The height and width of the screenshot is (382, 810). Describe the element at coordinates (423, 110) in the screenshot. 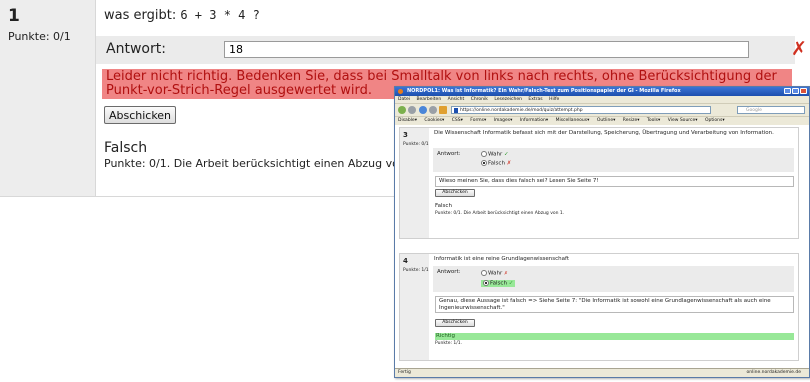

I see `reload-icon` at that location.